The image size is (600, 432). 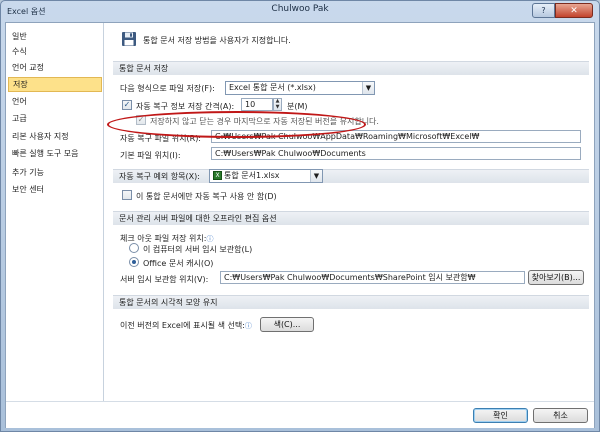 I want to click on keep-last-version-checkbox: ✓, so click(x=141, y=120).